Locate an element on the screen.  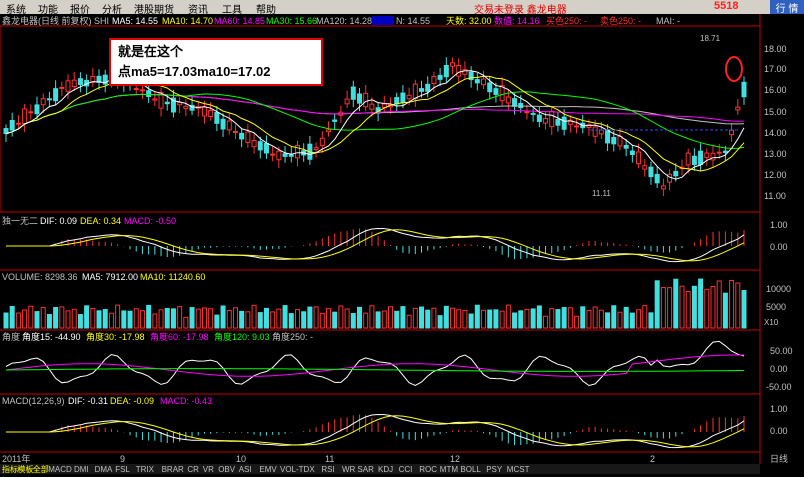
ind1-tick-0: 0.00 is located at coordinates (779, 247).